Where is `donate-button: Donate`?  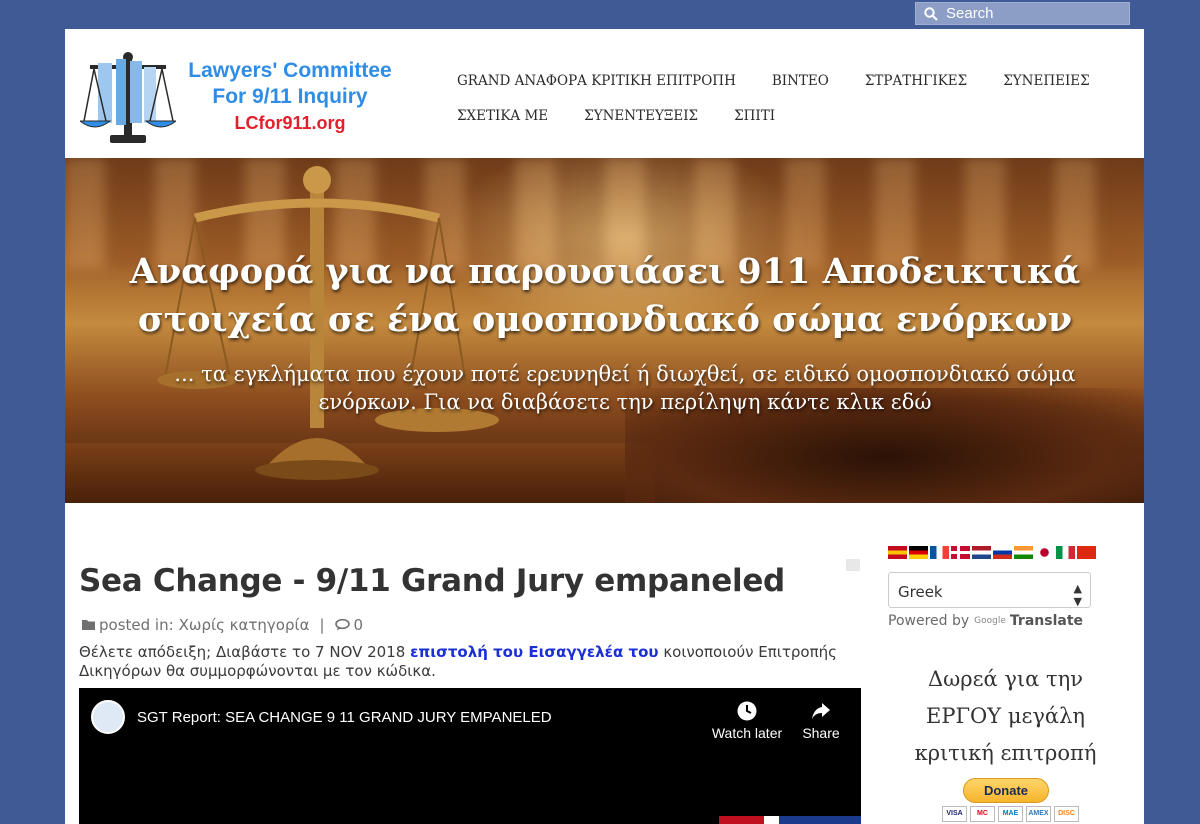 donate-button: Donate is located at coordinates (1006, 790).